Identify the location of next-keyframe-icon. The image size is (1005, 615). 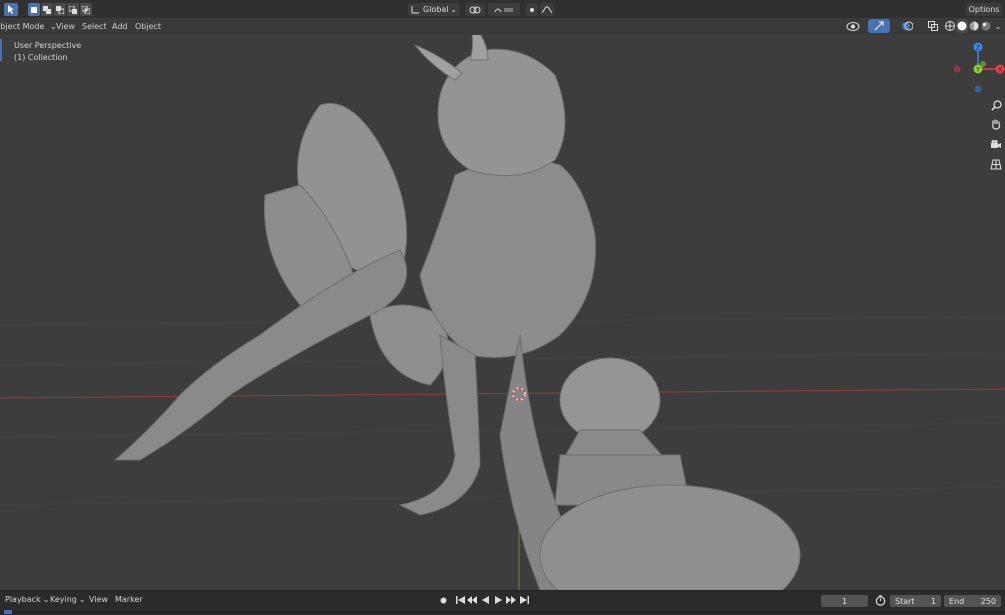
(511, 600).